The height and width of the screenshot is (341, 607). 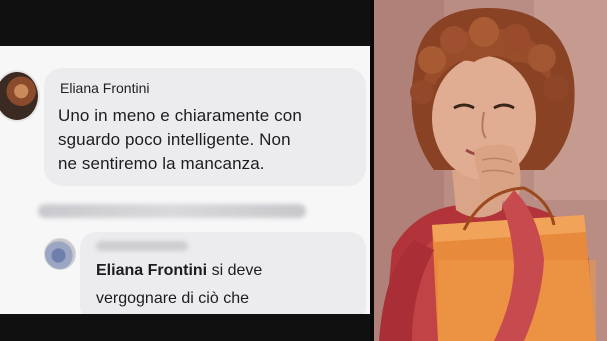 I want to click on bottom-black-bar, so click(x=186, y=327).